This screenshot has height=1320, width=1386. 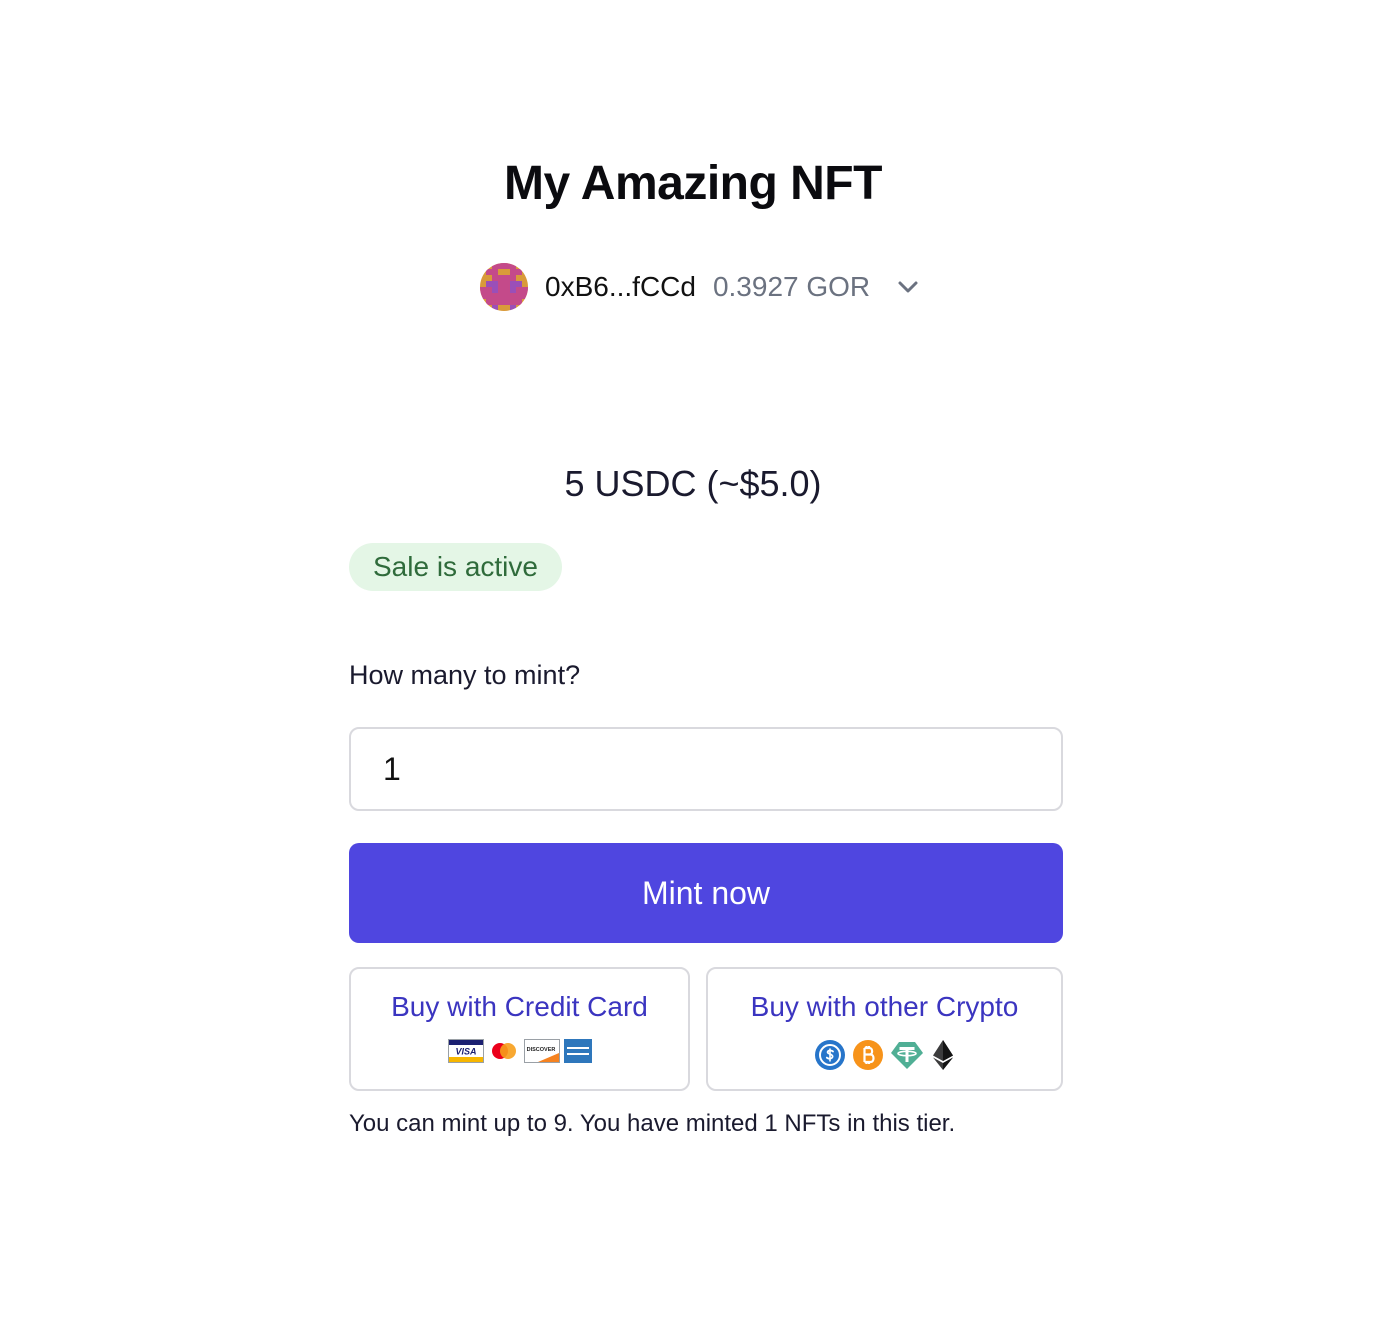 What do you see at coordinates (540, 1050) in the screenshot?
I see `svg-text: DISCOVER` at bounding box center [540, 1050].